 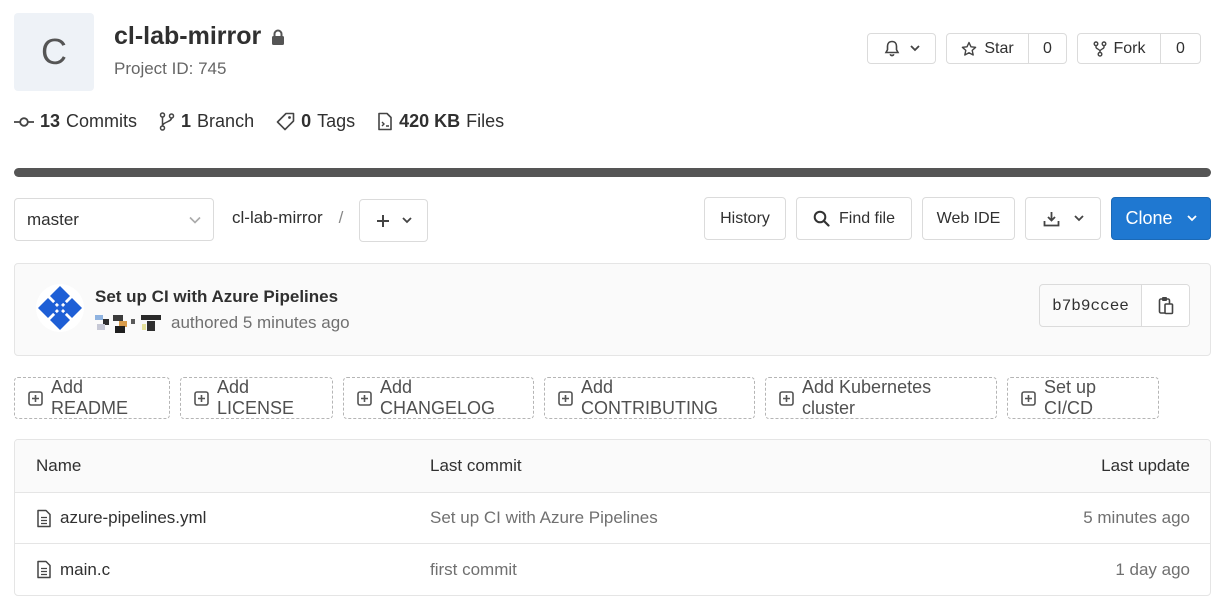 I want to click on breadcrumb: cl-lab-mirror /, so click(x=287, y=218).